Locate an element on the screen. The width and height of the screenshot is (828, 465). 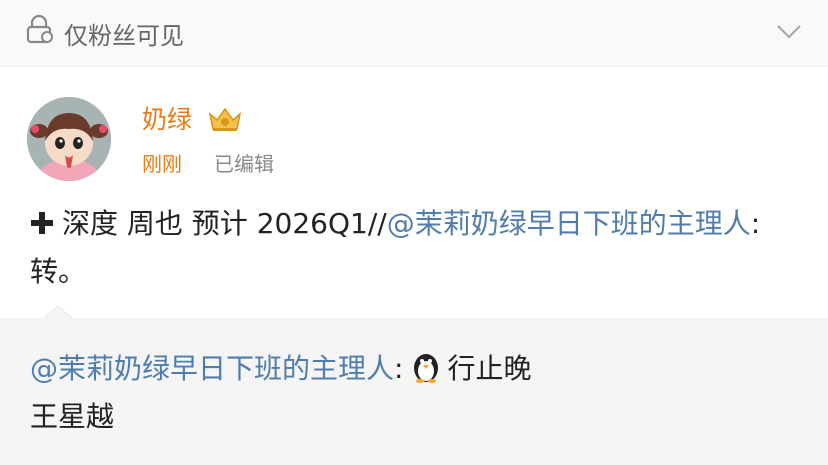
repost-text-line1: 行止晚 is located at coordinates (489, 368).